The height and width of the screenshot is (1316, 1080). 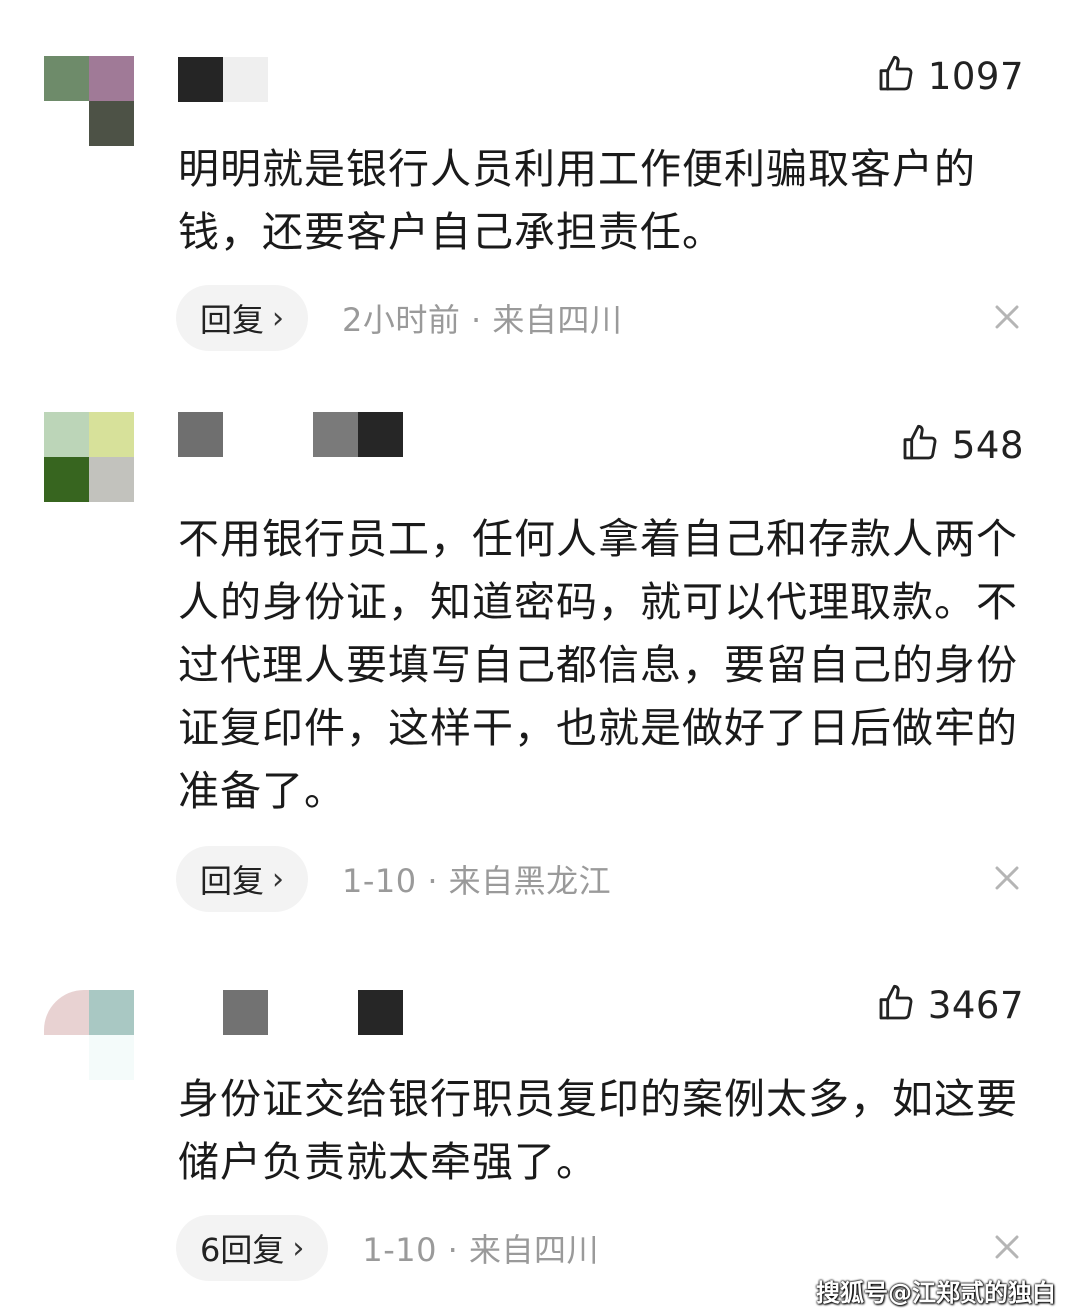 What do you see at coordinates (477, 881) in the screenshot?
I see `time-location: 1-10 · 来自黑龙江` at bounding box center [477, 881].